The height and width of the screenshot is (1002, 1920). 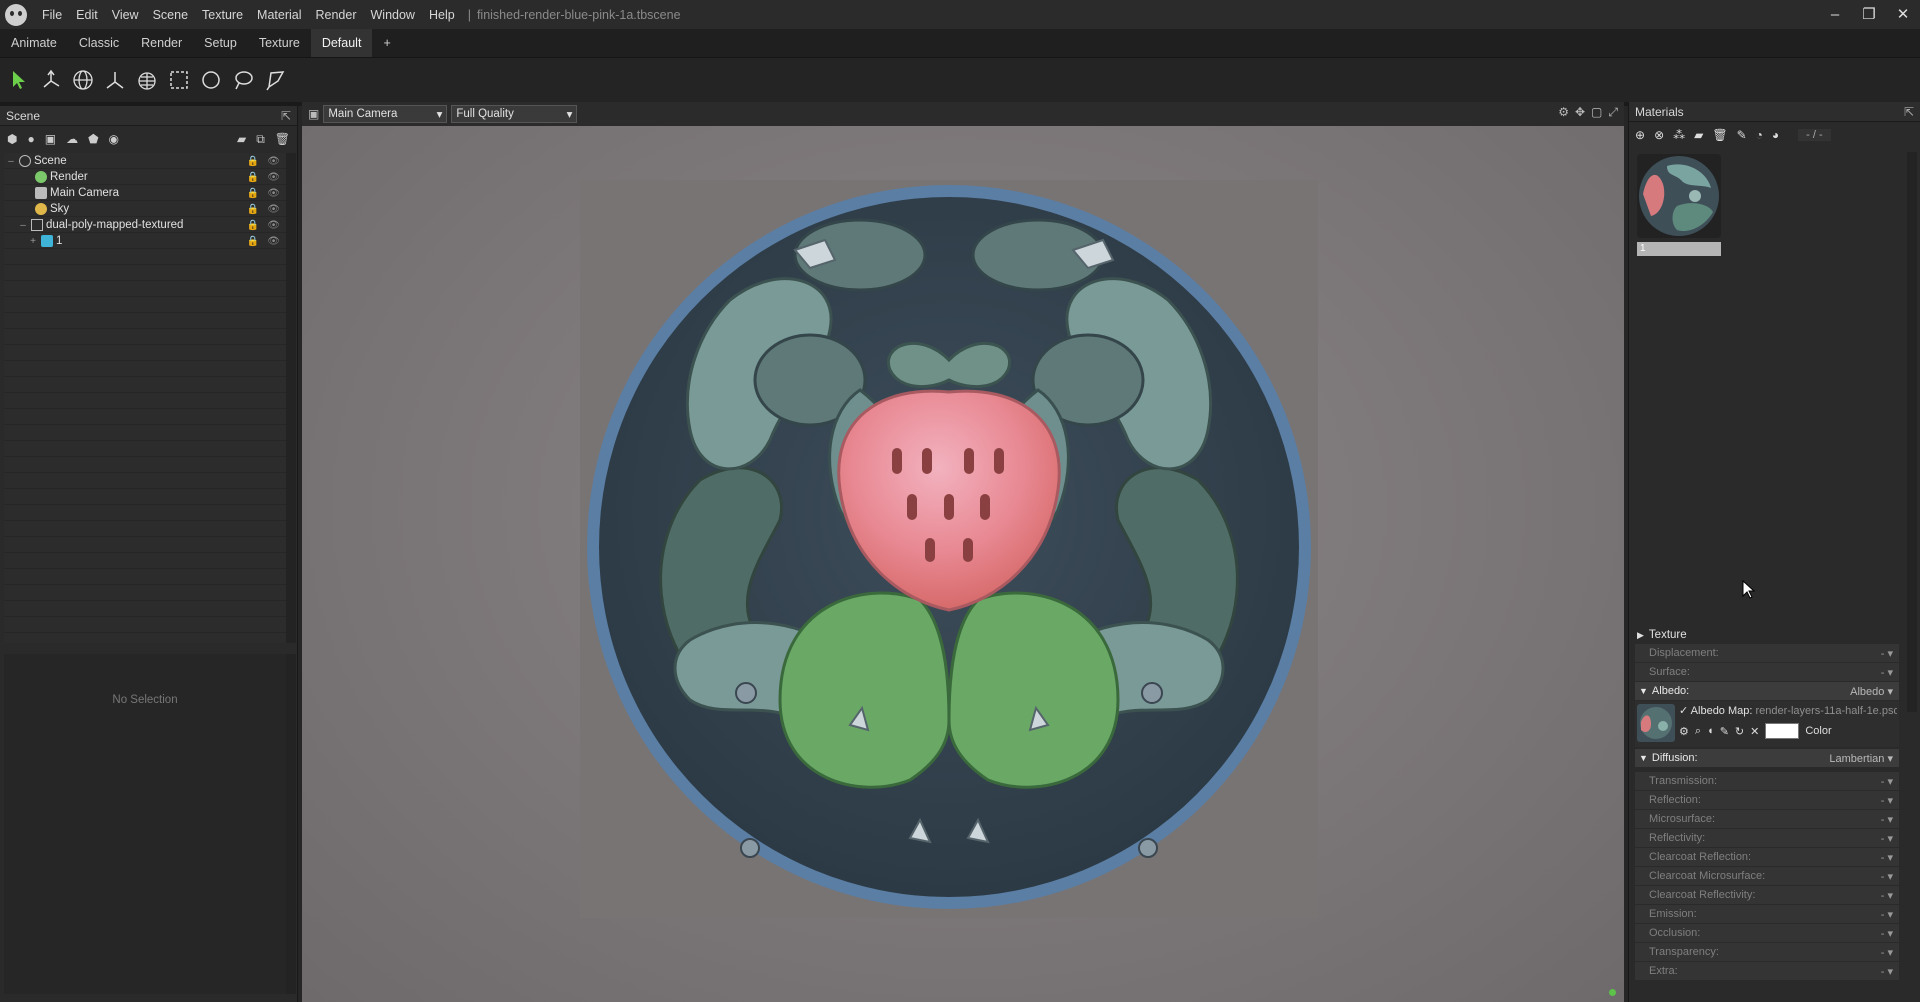 What do you see at coordinates (99, 43) in the screenshot?
I see `tab-classic: Classic` at bounding box center [99, 43].